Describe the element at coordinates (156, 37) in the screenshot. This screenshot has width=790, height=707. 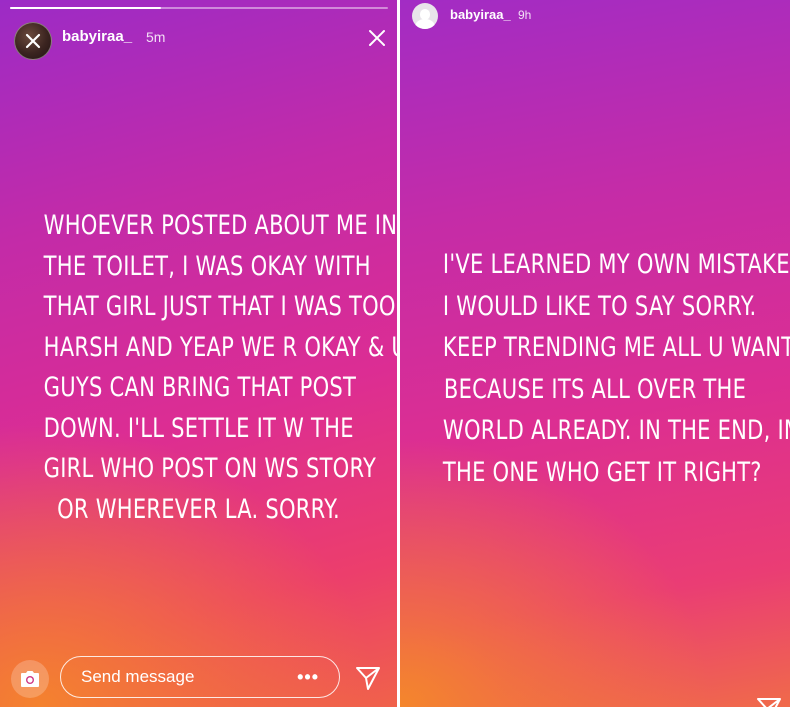
I see `story-timestamp: 5m` at that location.